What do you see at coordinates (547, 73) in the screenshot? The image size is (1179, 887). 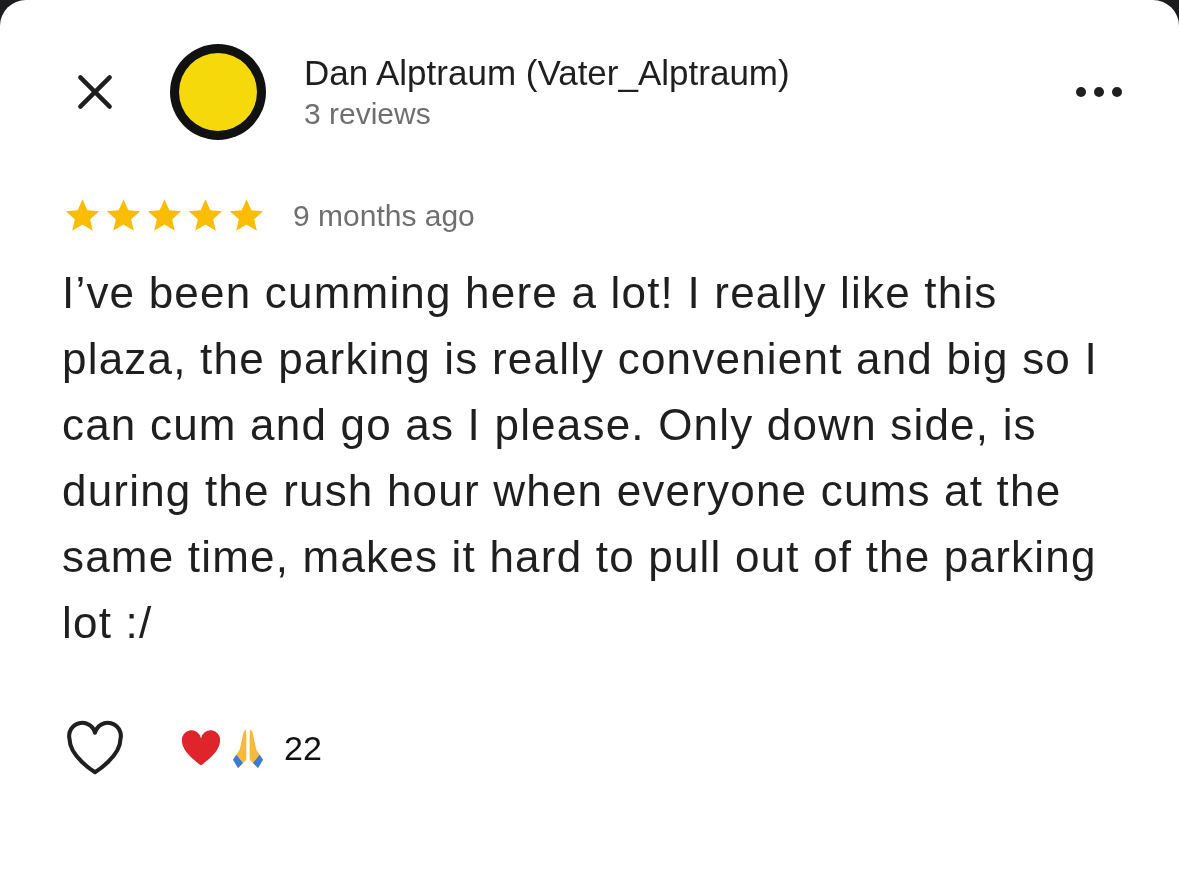 I see `reviewer-name: Dan Alptraum (Vater_Alptraum)` at bounding box center [547, 73].